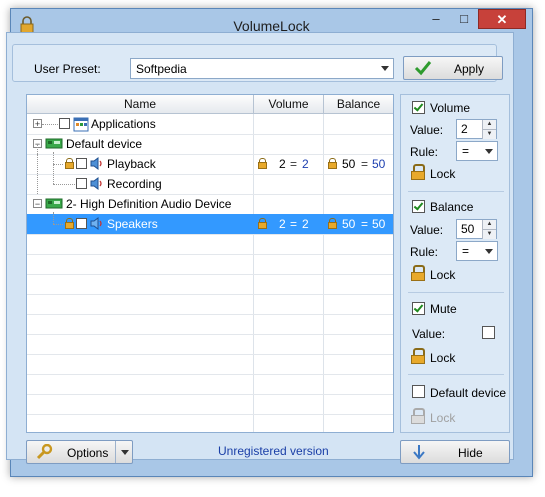 This screenshot has width=545, height=497. What do you see at coordinates (429, 334) in the screenshot?
I see `mute-value-label: Value:` at bounding box center [429, 334].